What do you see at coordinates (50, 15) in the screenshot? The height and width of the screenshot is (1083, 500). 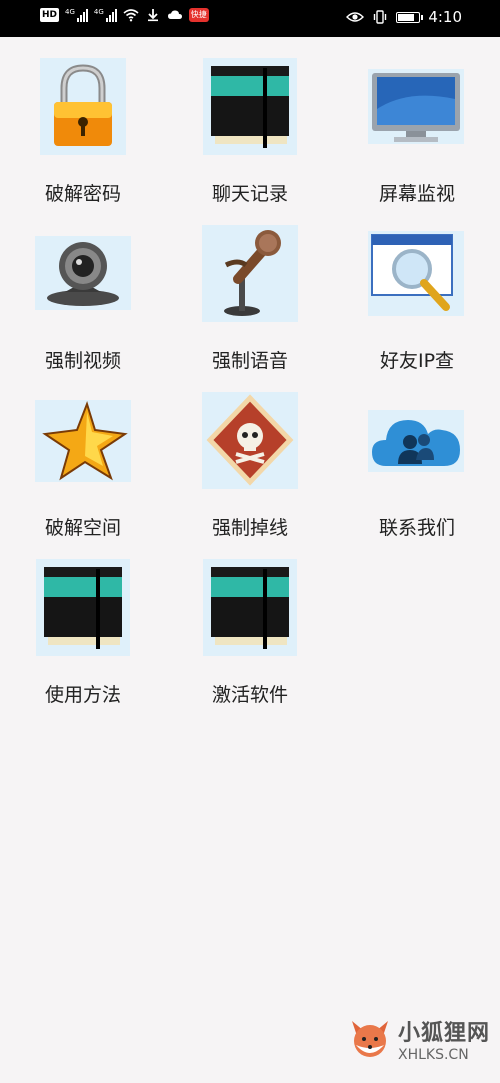 I see `hd-voice-icon: HD` at bounding box center [50, 15].